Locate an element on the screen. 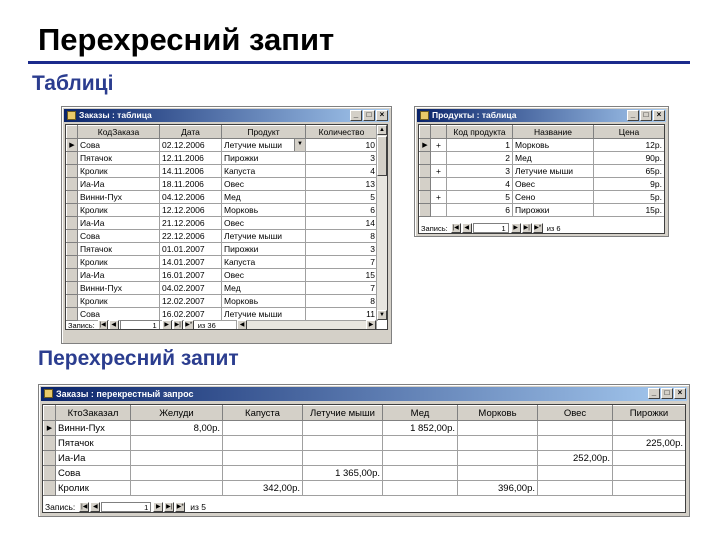 The image size is (720, 540). table-row: Пятачок 225,00р. is located at coordinates (364, 443).